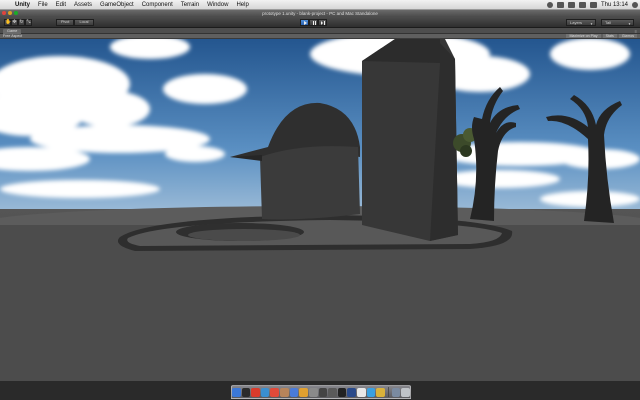 Image resolution: width=640 pixels, height=400 pixels. I want to click on transform-tools: ✋ ✥ ↻ ⤡, so click(18, 22).